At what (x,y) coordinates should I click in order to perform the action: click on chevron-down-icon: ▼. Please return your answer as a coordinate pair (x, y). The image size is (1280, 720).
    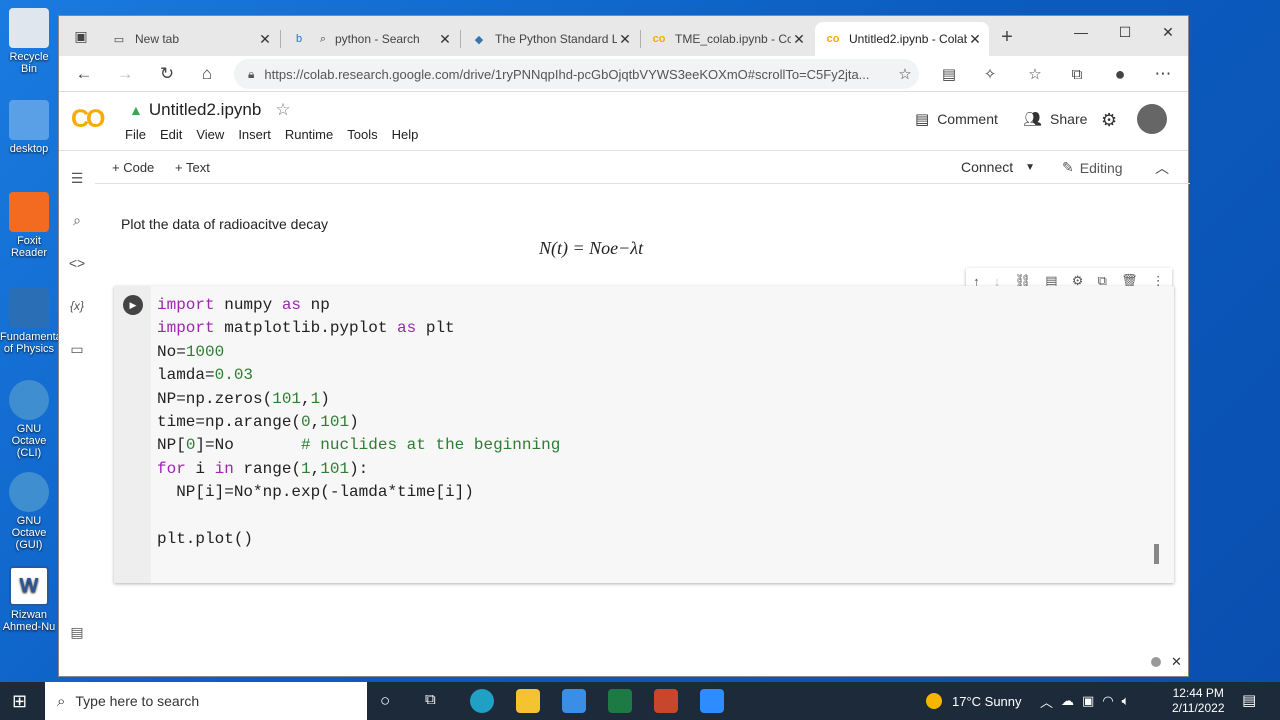
    Looking at the image, I should click on (1030, 167).